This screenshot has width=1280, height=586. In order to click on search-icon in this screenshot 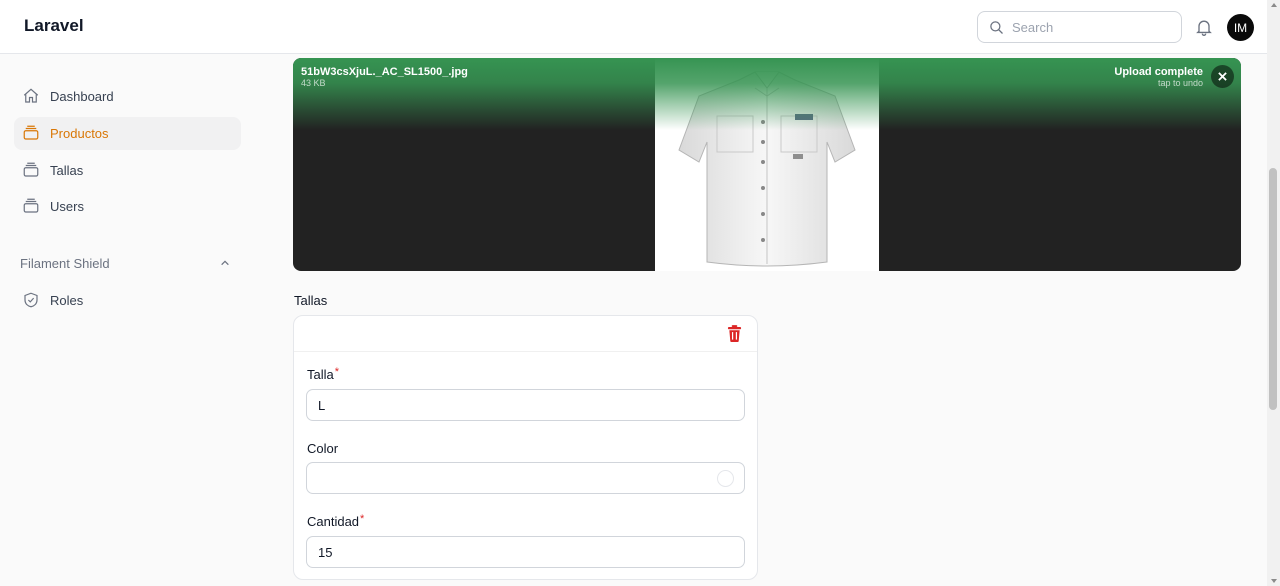, I will do `click(996, 27)`.